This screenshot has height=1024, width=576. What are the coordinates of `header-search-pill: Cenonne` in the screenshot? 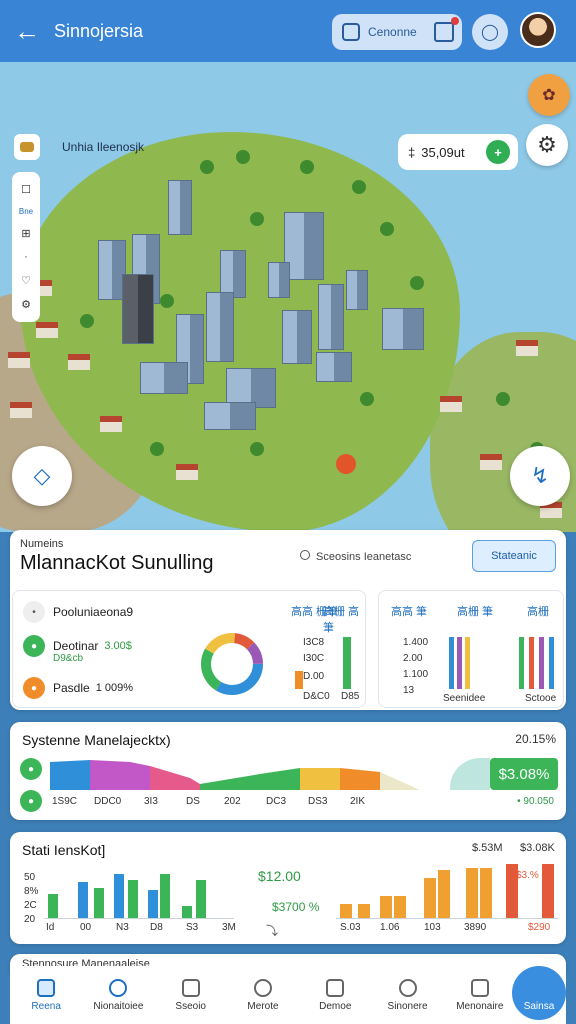 It's located at (397, 32).